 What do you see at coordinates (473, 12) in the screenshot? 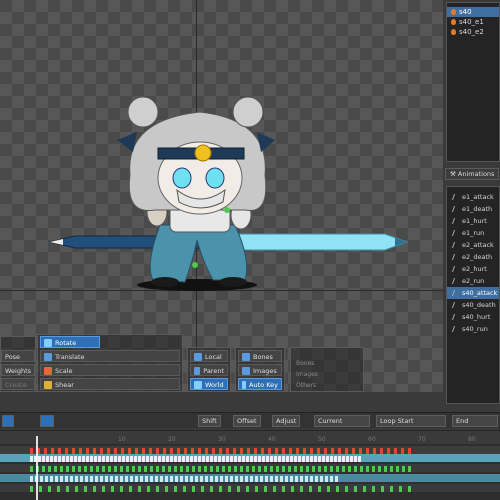
I see `skin-item: s40` at bounding box center [473, 12].